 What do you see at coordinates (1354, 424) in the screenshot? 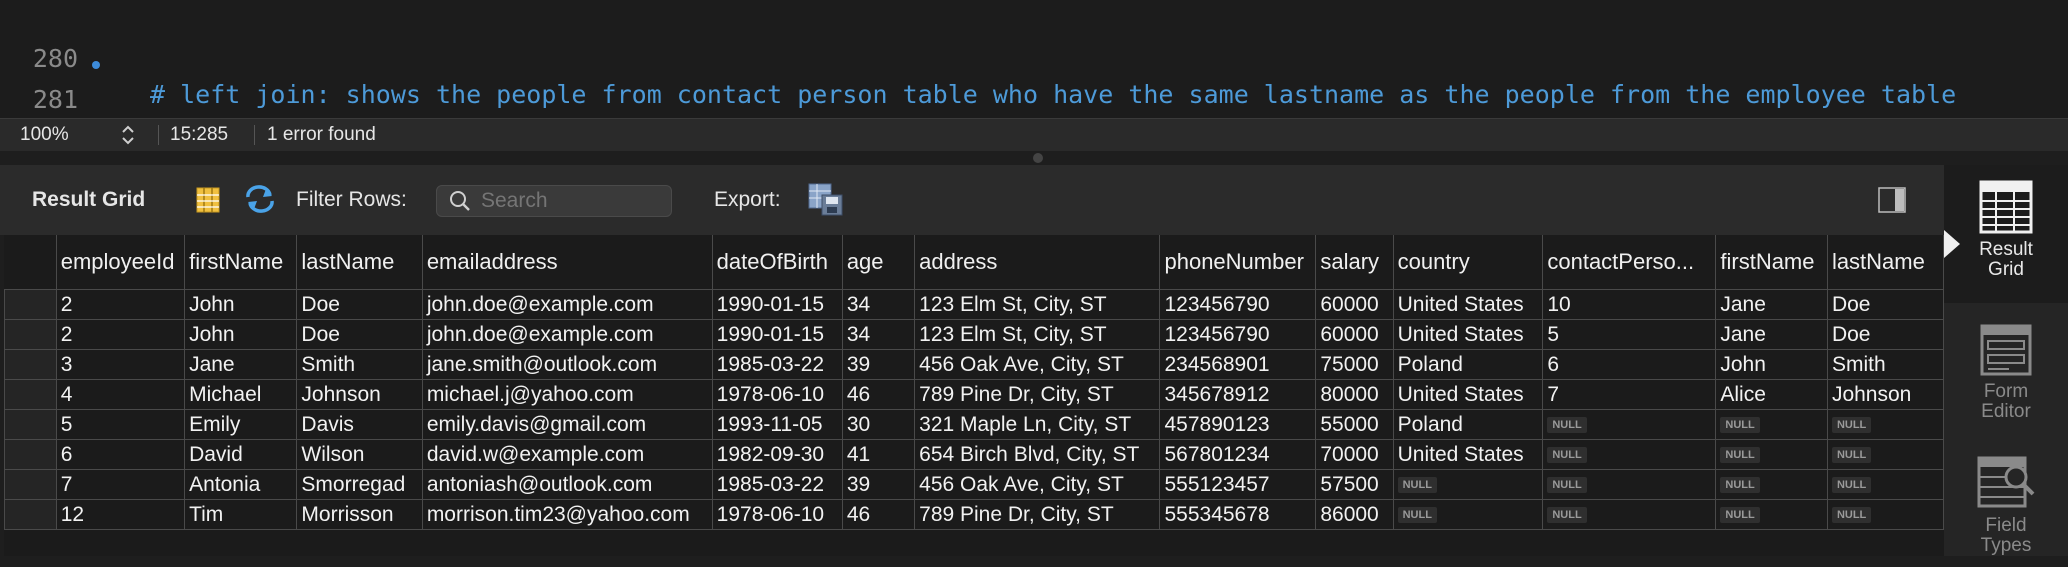
I see `table-cell: 55000` at bounding box center [1354, 424].